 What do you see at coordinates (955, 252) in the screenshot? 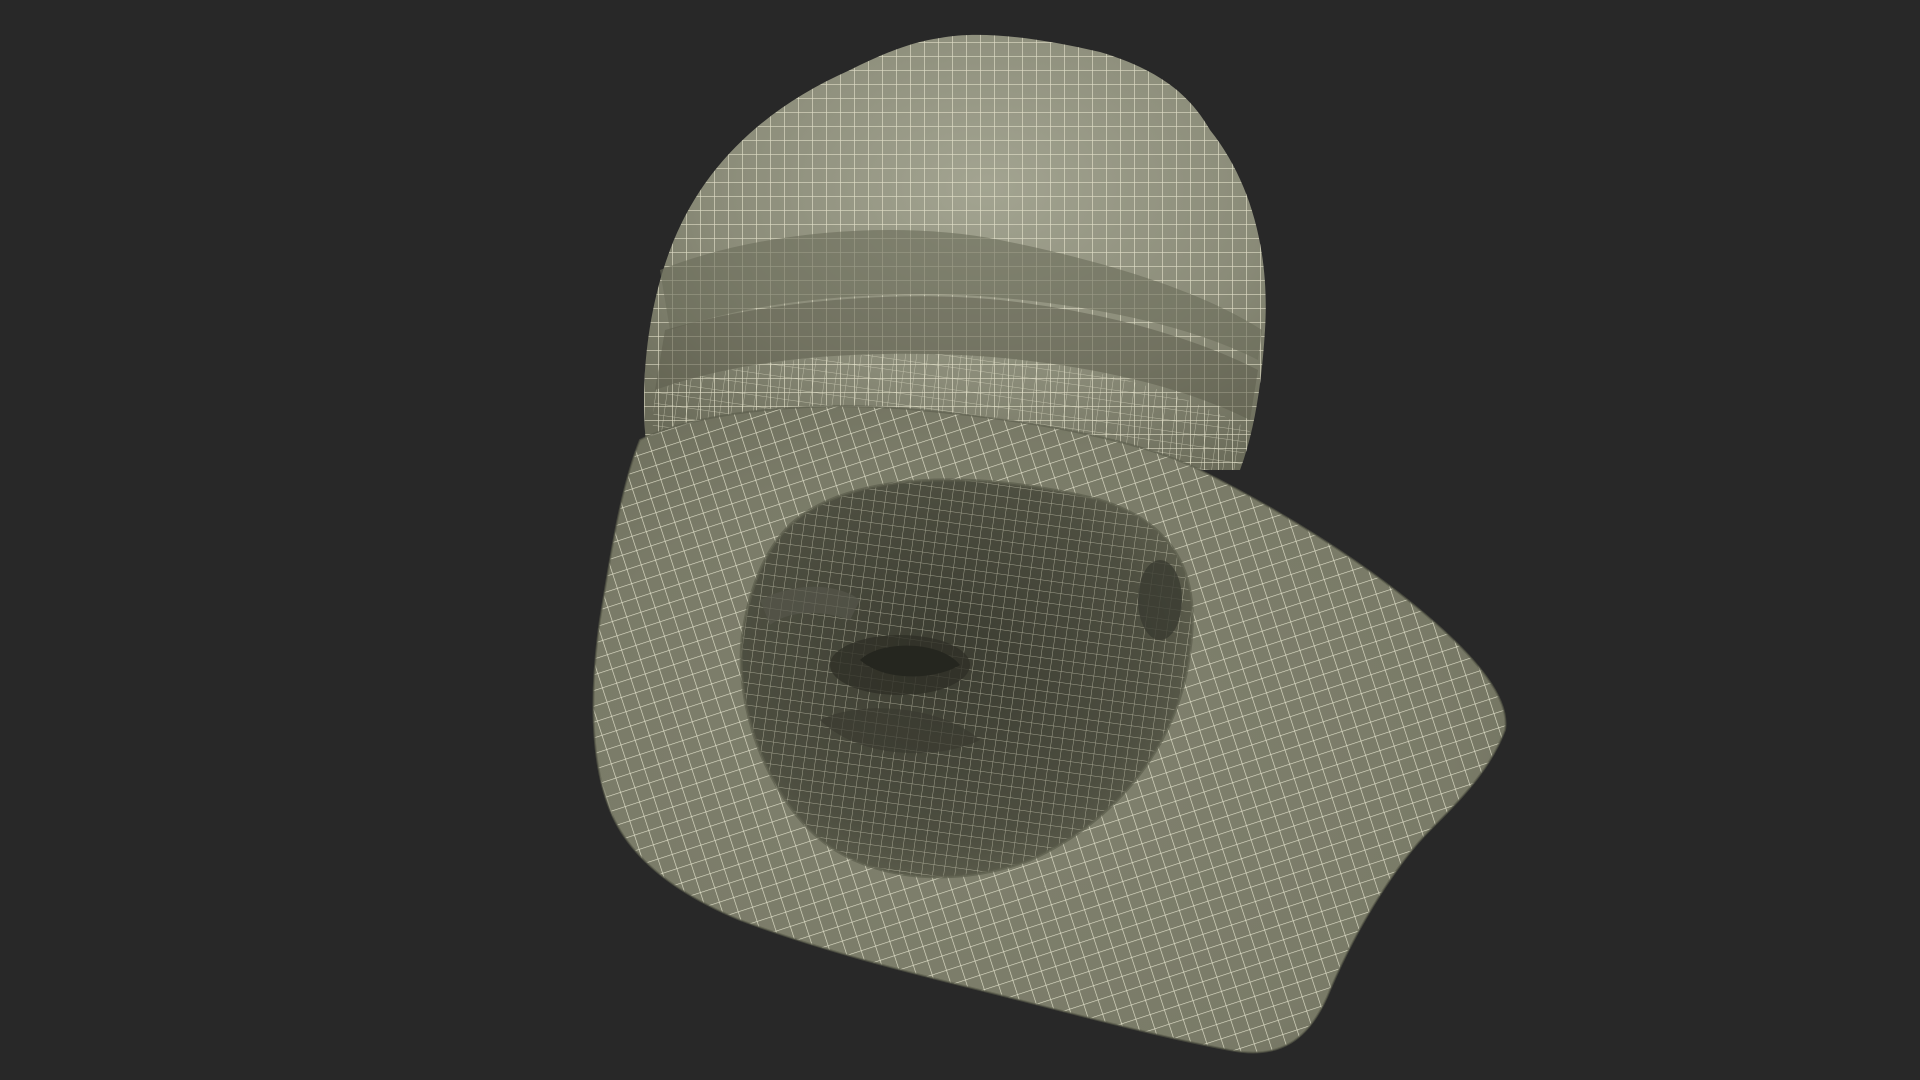
I see `hood-cap` at bounding box center [955, 252].